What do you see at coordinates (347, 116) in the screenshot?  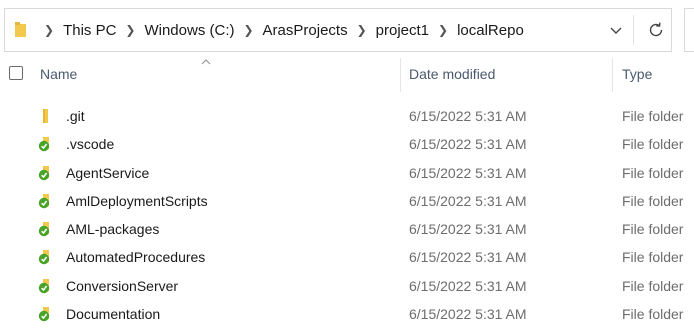 I see `file-row: .git 6/15/2022 5:31 AM File folder` at bounding box center [347, 116].